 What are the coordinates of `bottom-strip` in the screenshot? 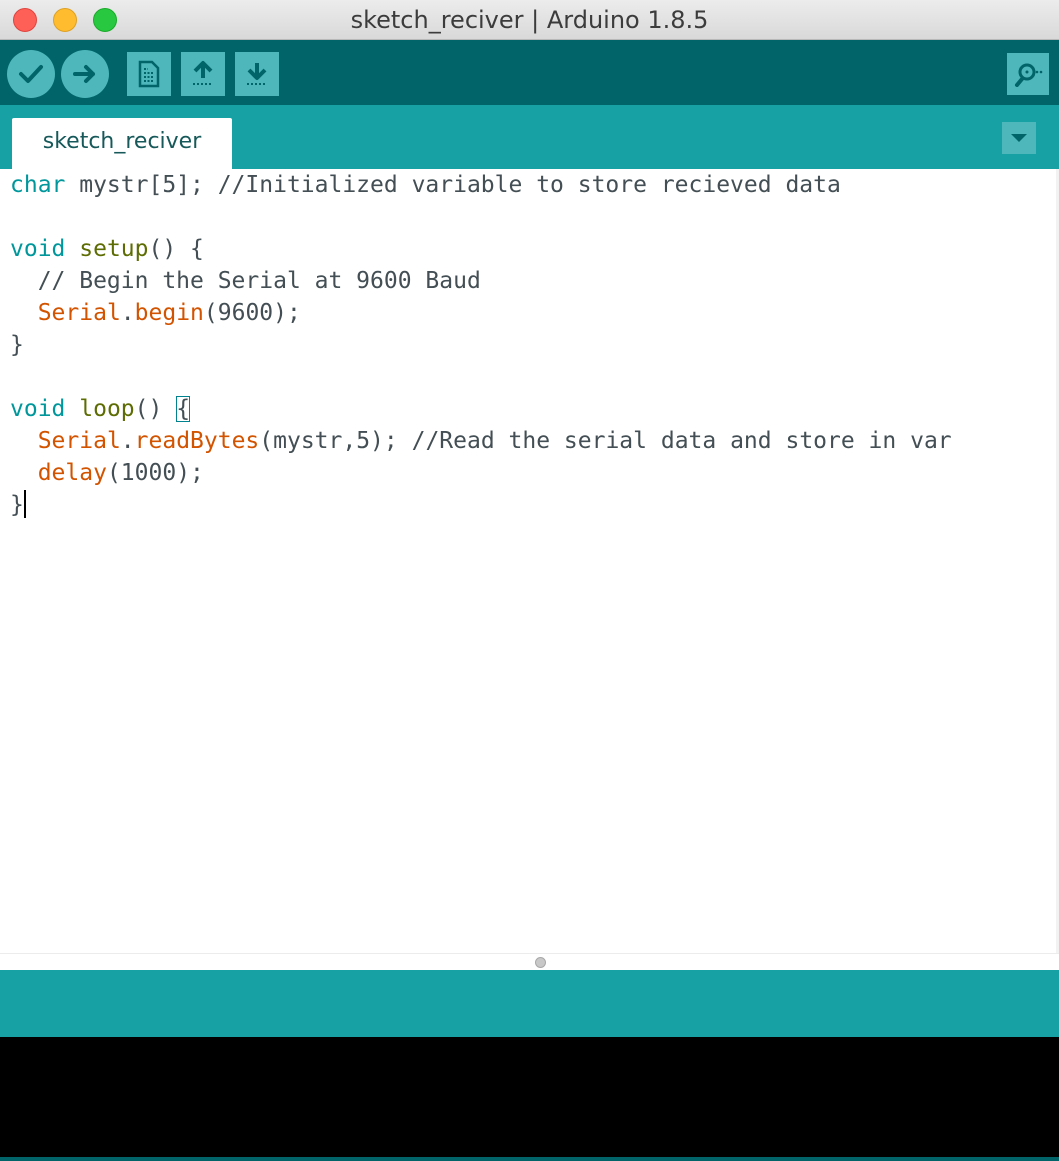 It's located at (529, 1159).